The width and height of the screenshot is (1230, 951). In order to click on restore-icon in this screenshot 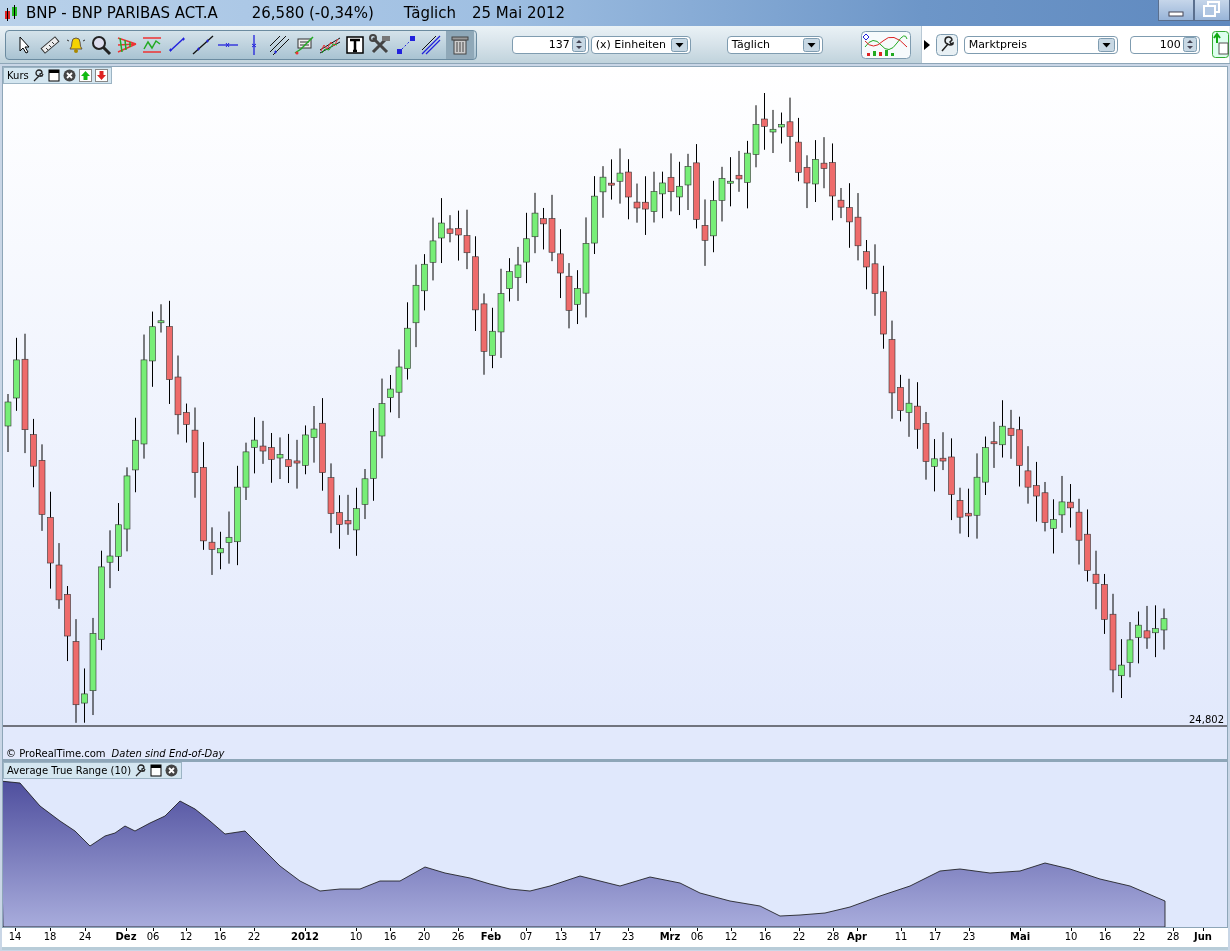, I will do `click(1212, 10)`.